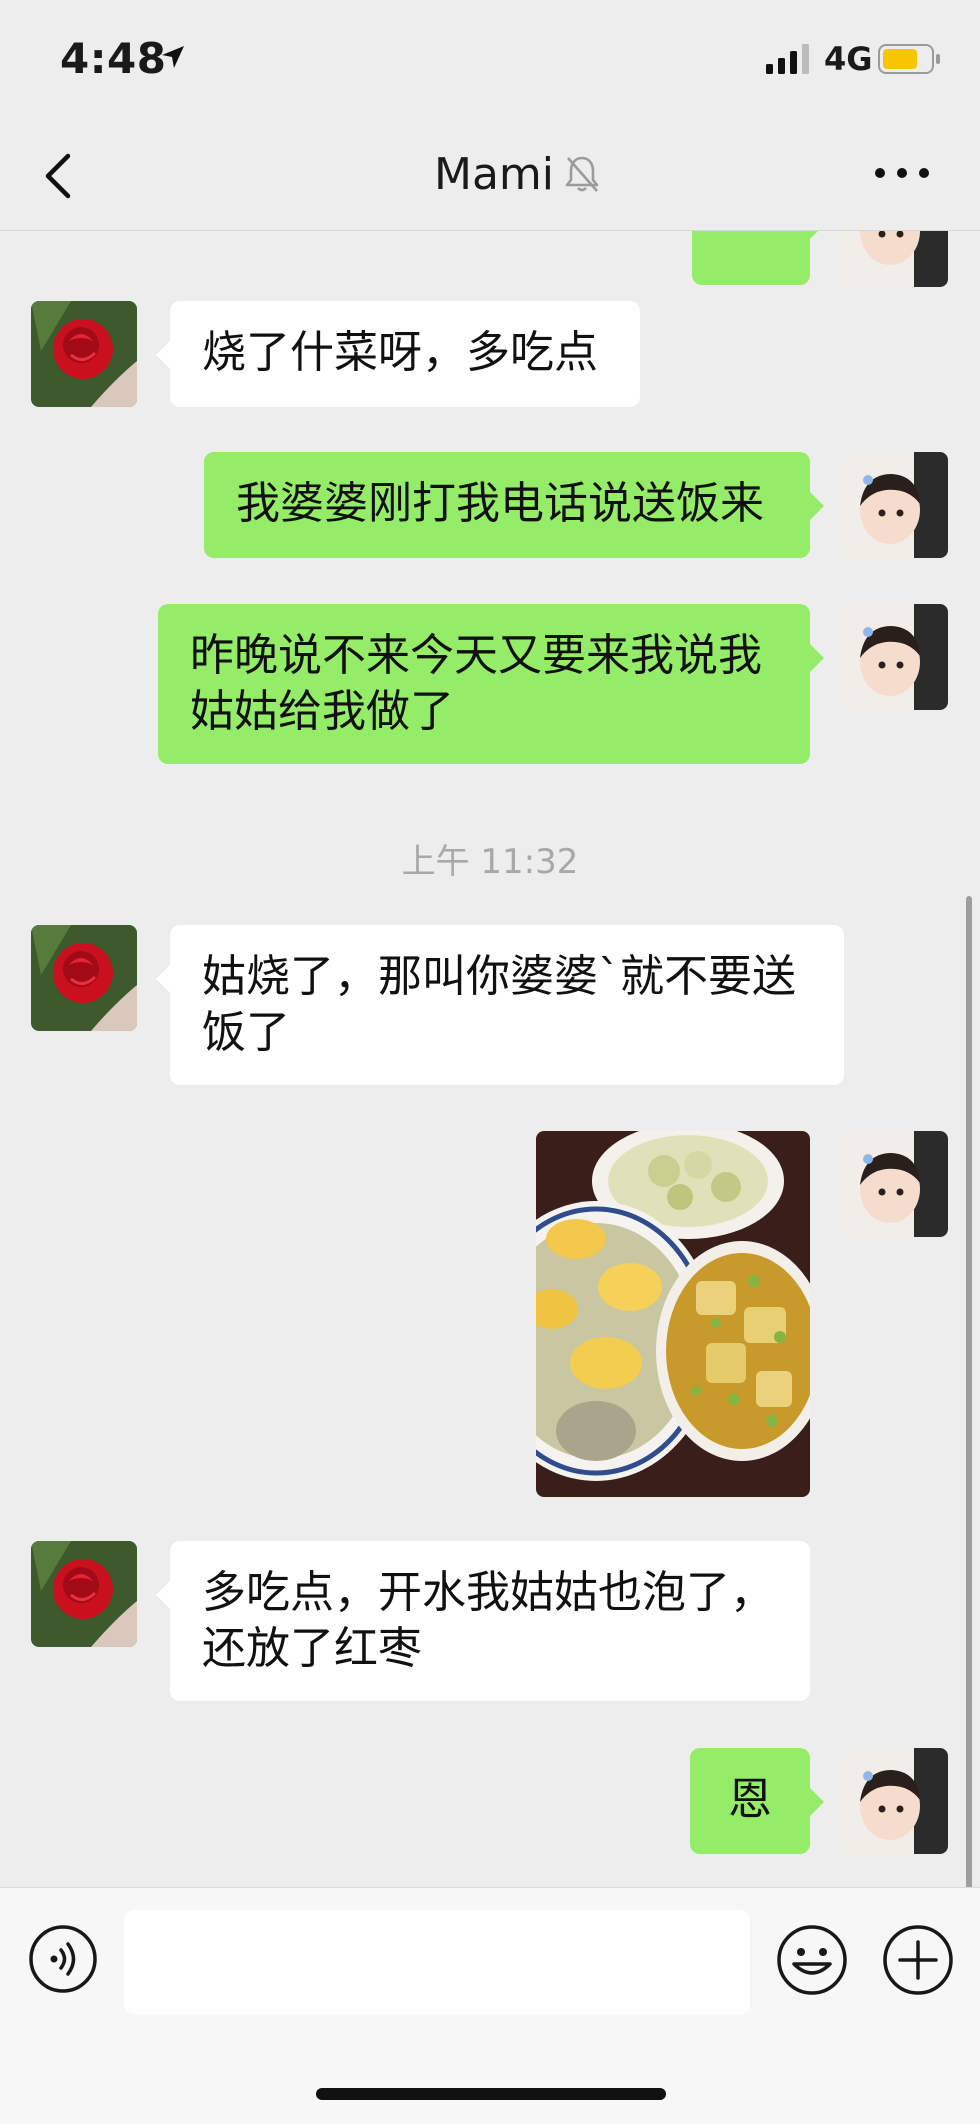 This screenshot has height=2124, width=980. I want to click on message-bubble: 姑烧了，那叫你婆婆`就不要送饭了, so click(500, 1005).